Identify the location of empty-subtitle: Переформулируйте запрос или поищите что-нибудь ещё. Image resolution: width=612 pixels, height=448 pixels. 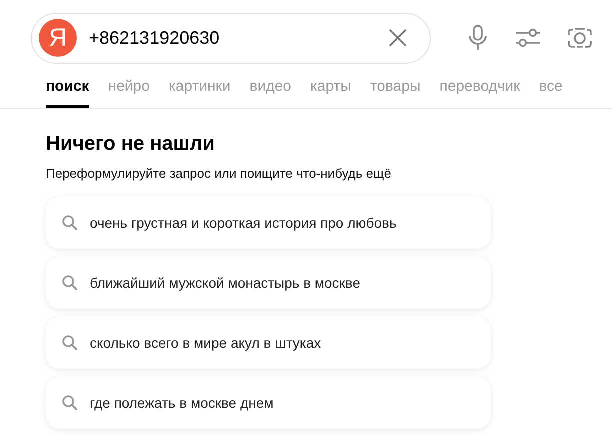
(219, 173).